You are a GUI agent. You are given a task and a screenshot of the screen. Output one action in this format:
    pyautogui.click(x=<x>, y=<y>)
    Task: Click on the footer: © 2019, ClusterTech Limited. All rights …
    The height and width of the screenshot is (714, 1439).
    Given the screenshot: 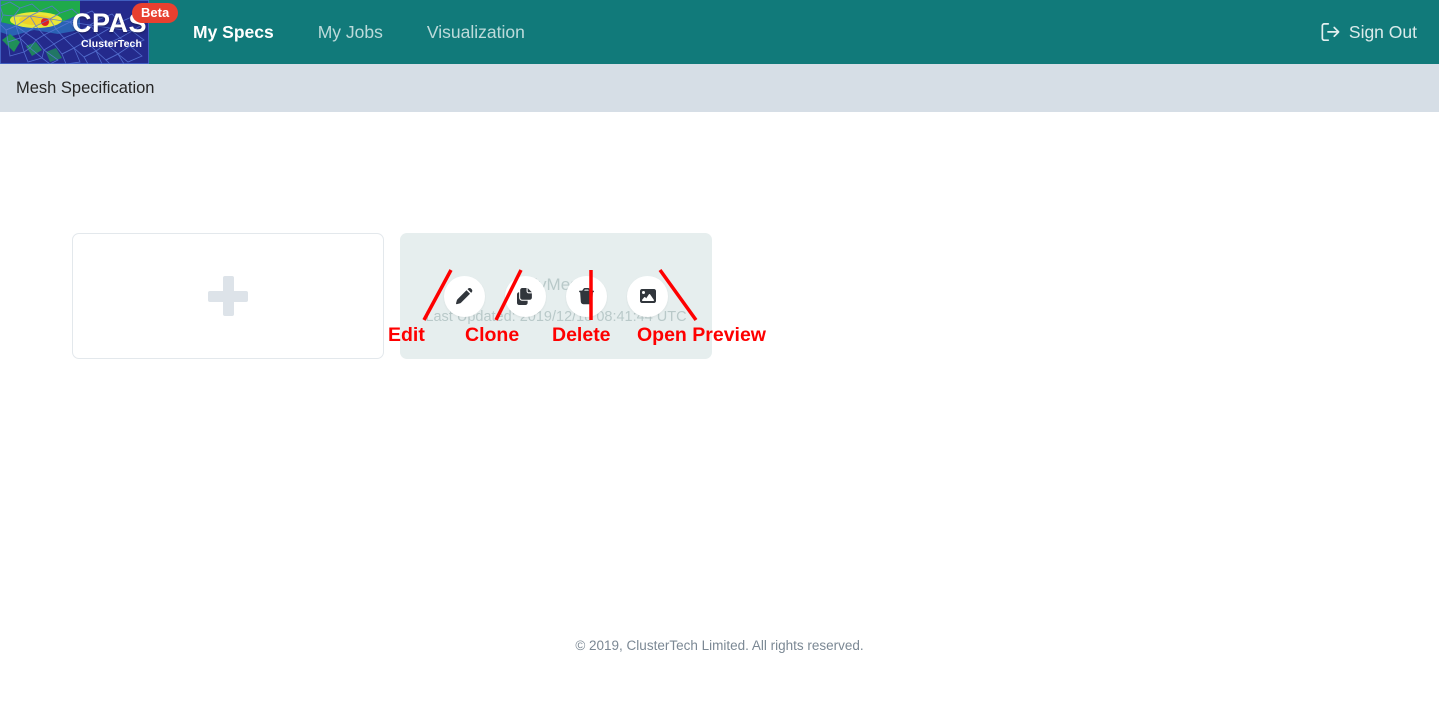 What is the action you would take?
    pyautogui.click(x=719, y=645)
    